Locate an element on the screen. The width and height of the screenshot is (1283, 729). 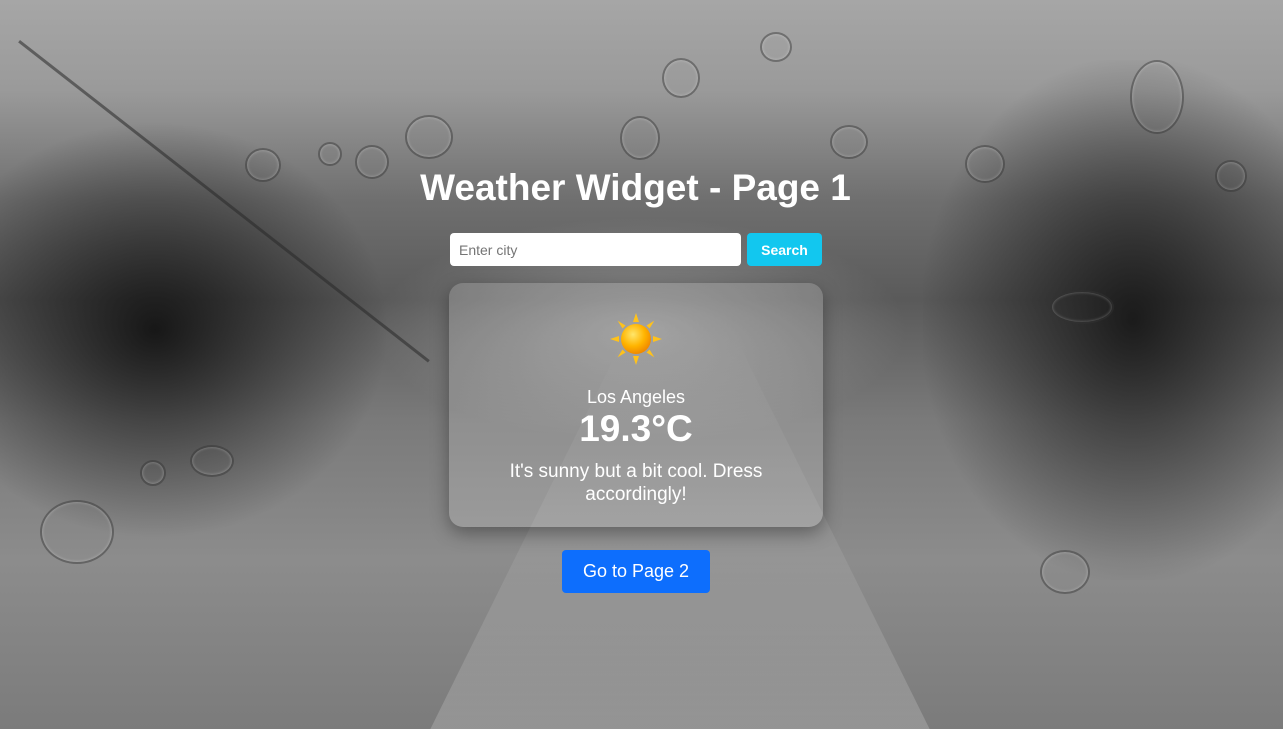
city-name: Los Angeles is located at coordinates (636, 397).